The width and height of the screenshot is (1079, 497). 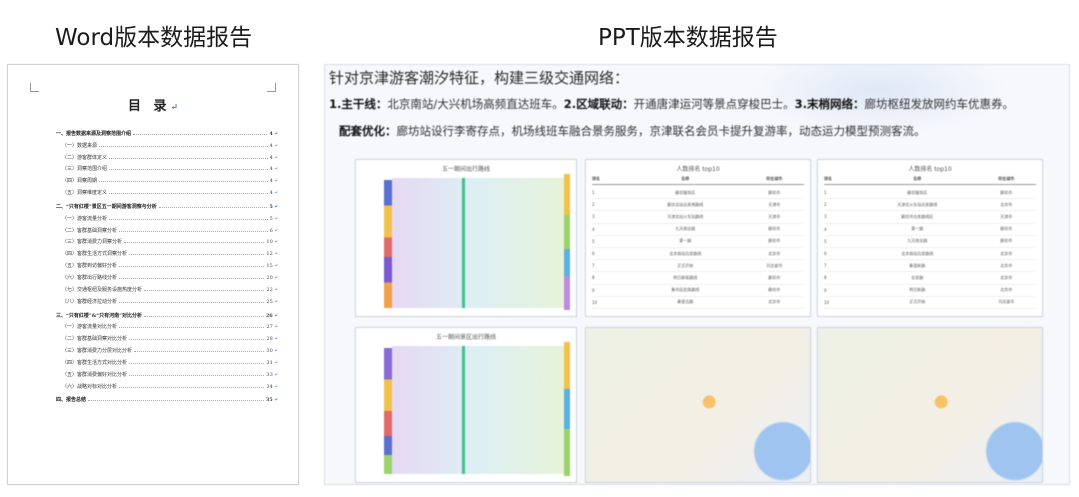 I want to click on toc-entry-page: 22, so click(x=269, y=289).